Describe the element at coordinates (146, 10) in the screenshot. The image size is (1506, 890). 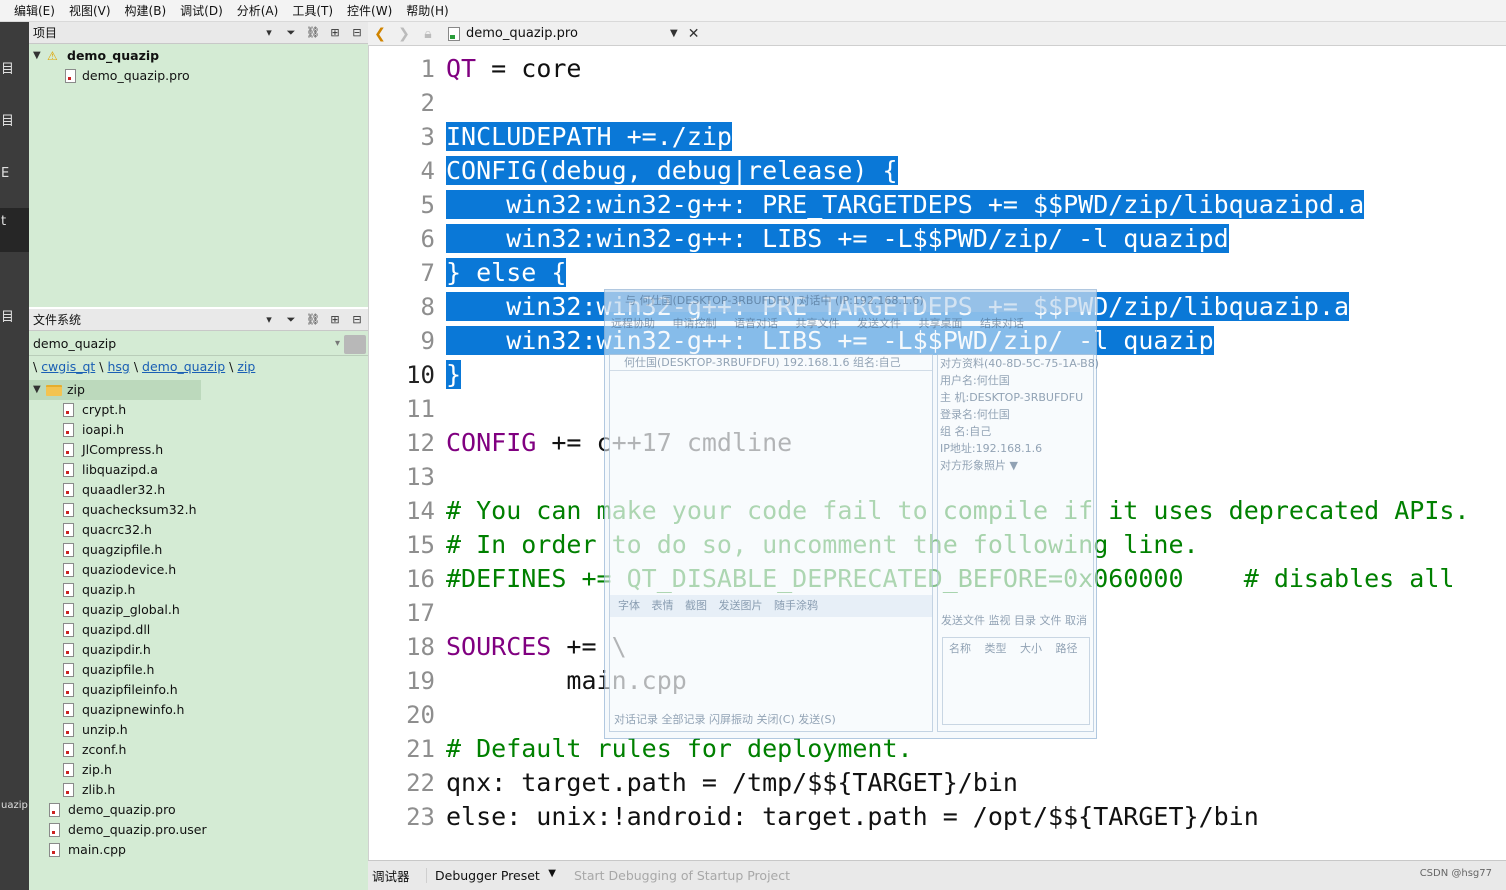
I see `menu-build: 构建(B)` at that location.